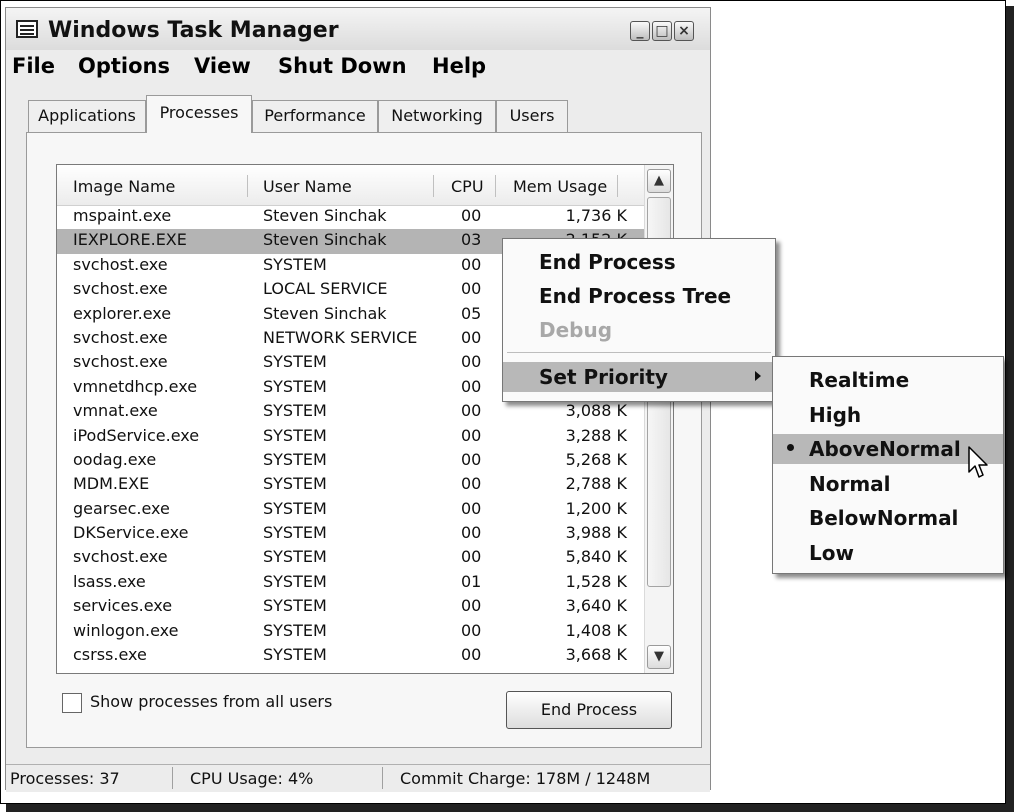 The height and width of the screenshot is (812, 1014). Describe the element at coordinates (122, 313) in the screenshot. I see `cell-image-name: explorer.exe` at that location.